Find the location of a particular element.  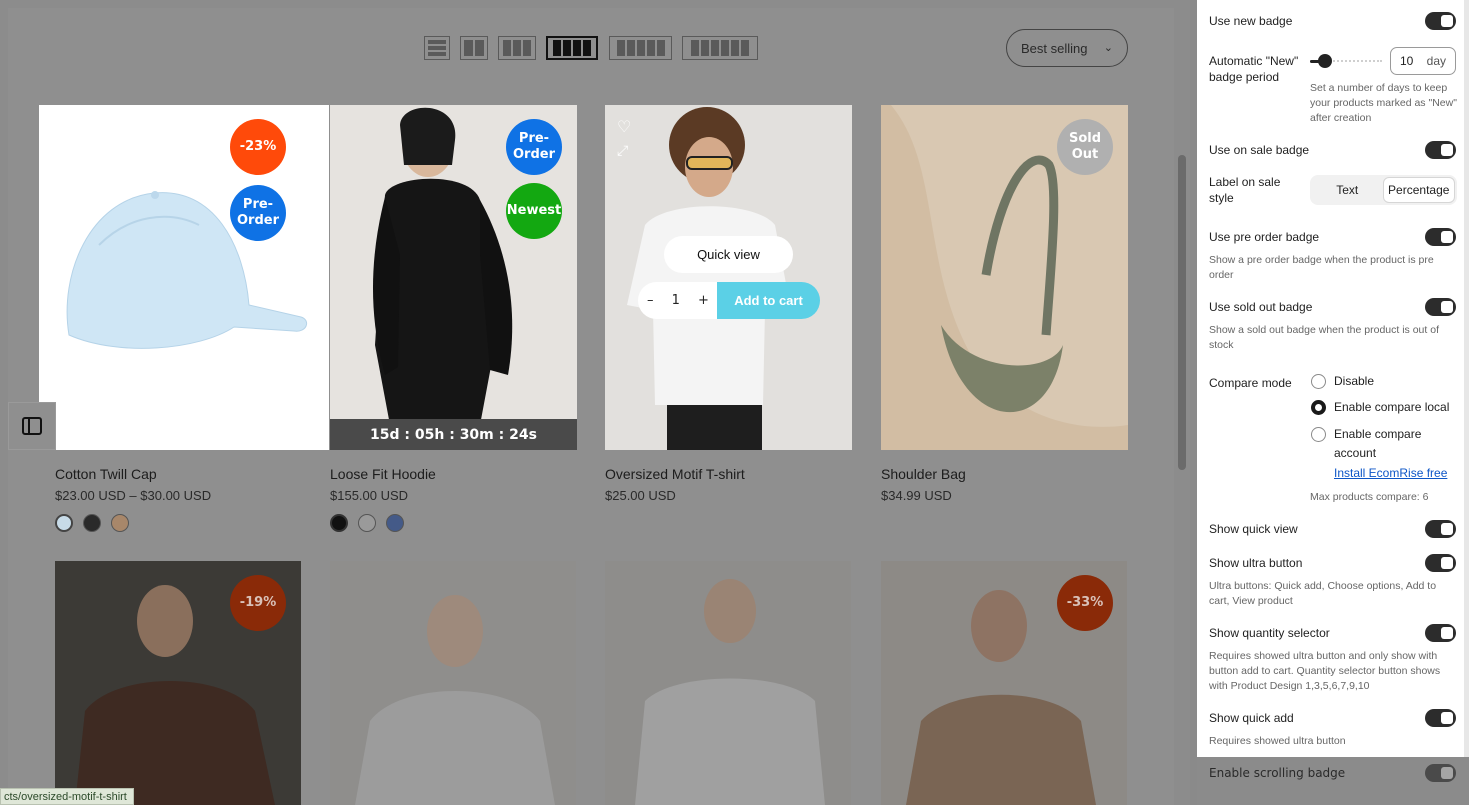

settings-panel-overflow: Enable scrolling badge is located at coordinates (1333, 781).